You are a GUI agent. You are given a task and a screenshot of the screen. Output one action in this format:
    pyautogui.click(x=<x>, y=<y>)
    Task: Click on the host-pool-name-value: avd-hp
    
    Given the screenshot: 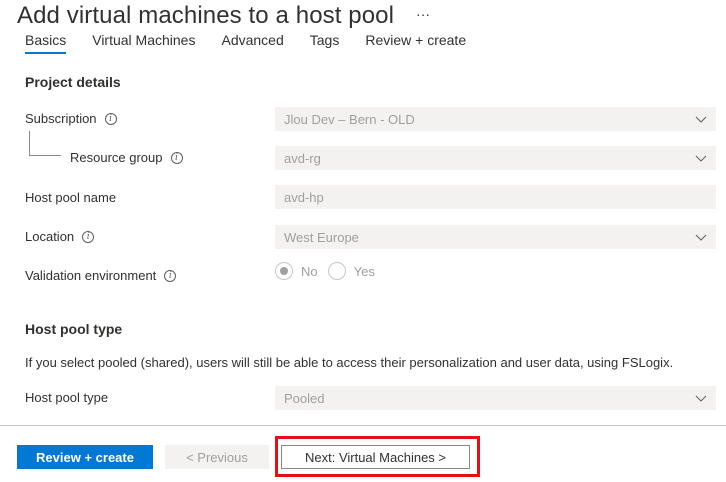 What is the action you would take?
    pyautogui.click(x=304, y=197)
    